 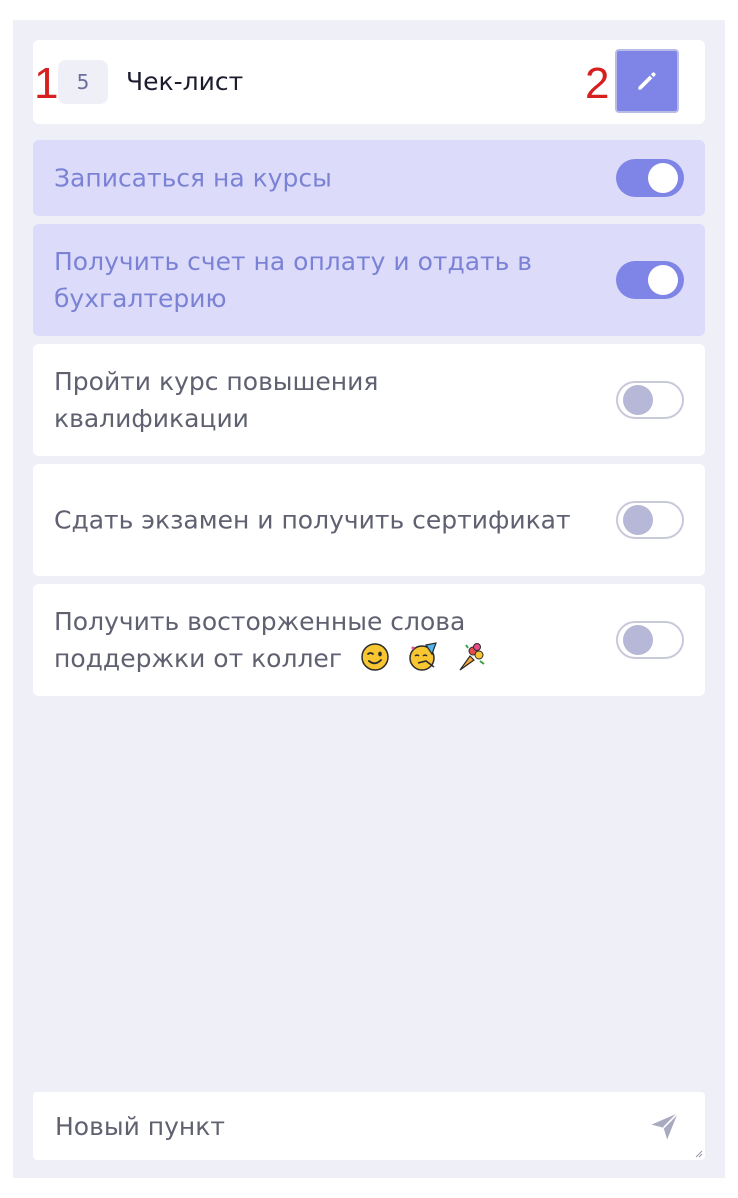 I want to click on bouquet-icon, so click(x=472, y=657).